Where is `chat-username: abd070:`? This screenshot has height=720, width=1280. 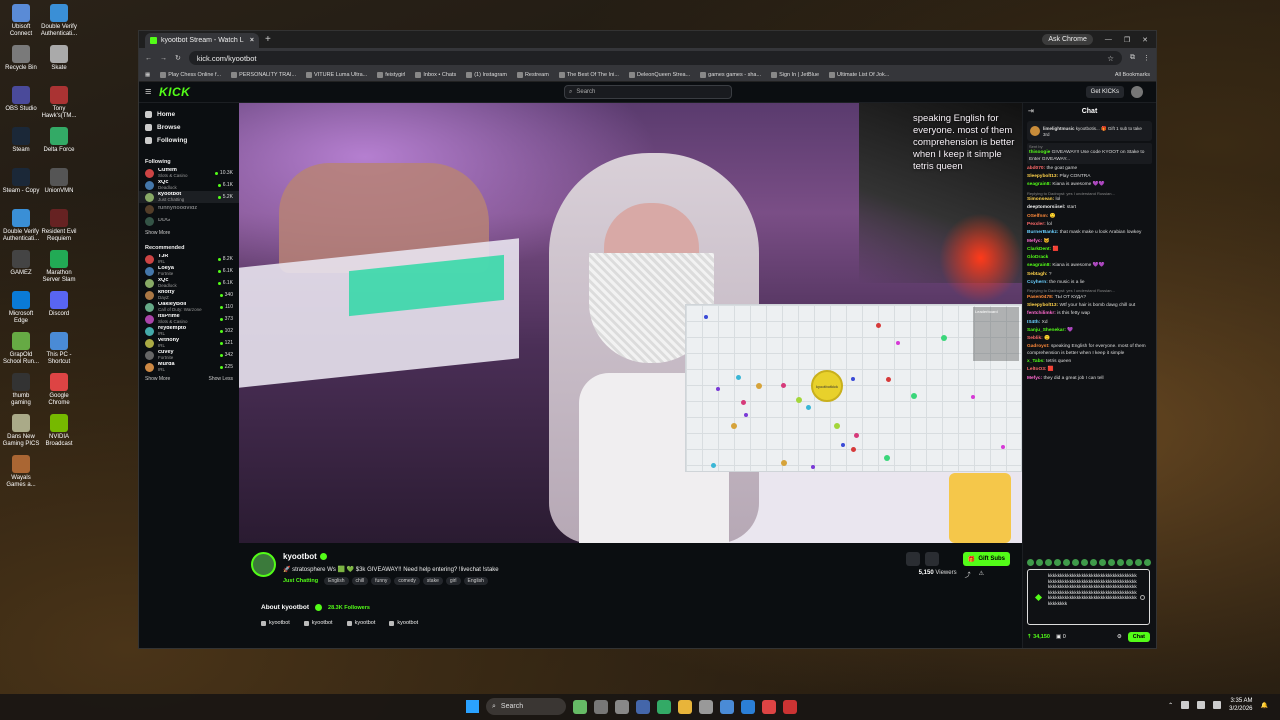
chat-username: abd070: is located at coordinates (1036, 168).